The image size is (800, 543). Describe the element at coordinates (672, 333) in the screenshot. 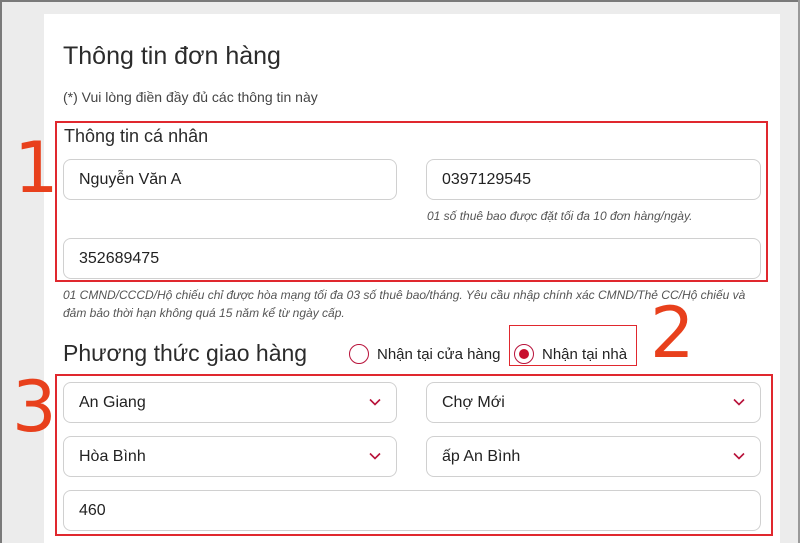

I see `annotation-number-2: 2` at that location.